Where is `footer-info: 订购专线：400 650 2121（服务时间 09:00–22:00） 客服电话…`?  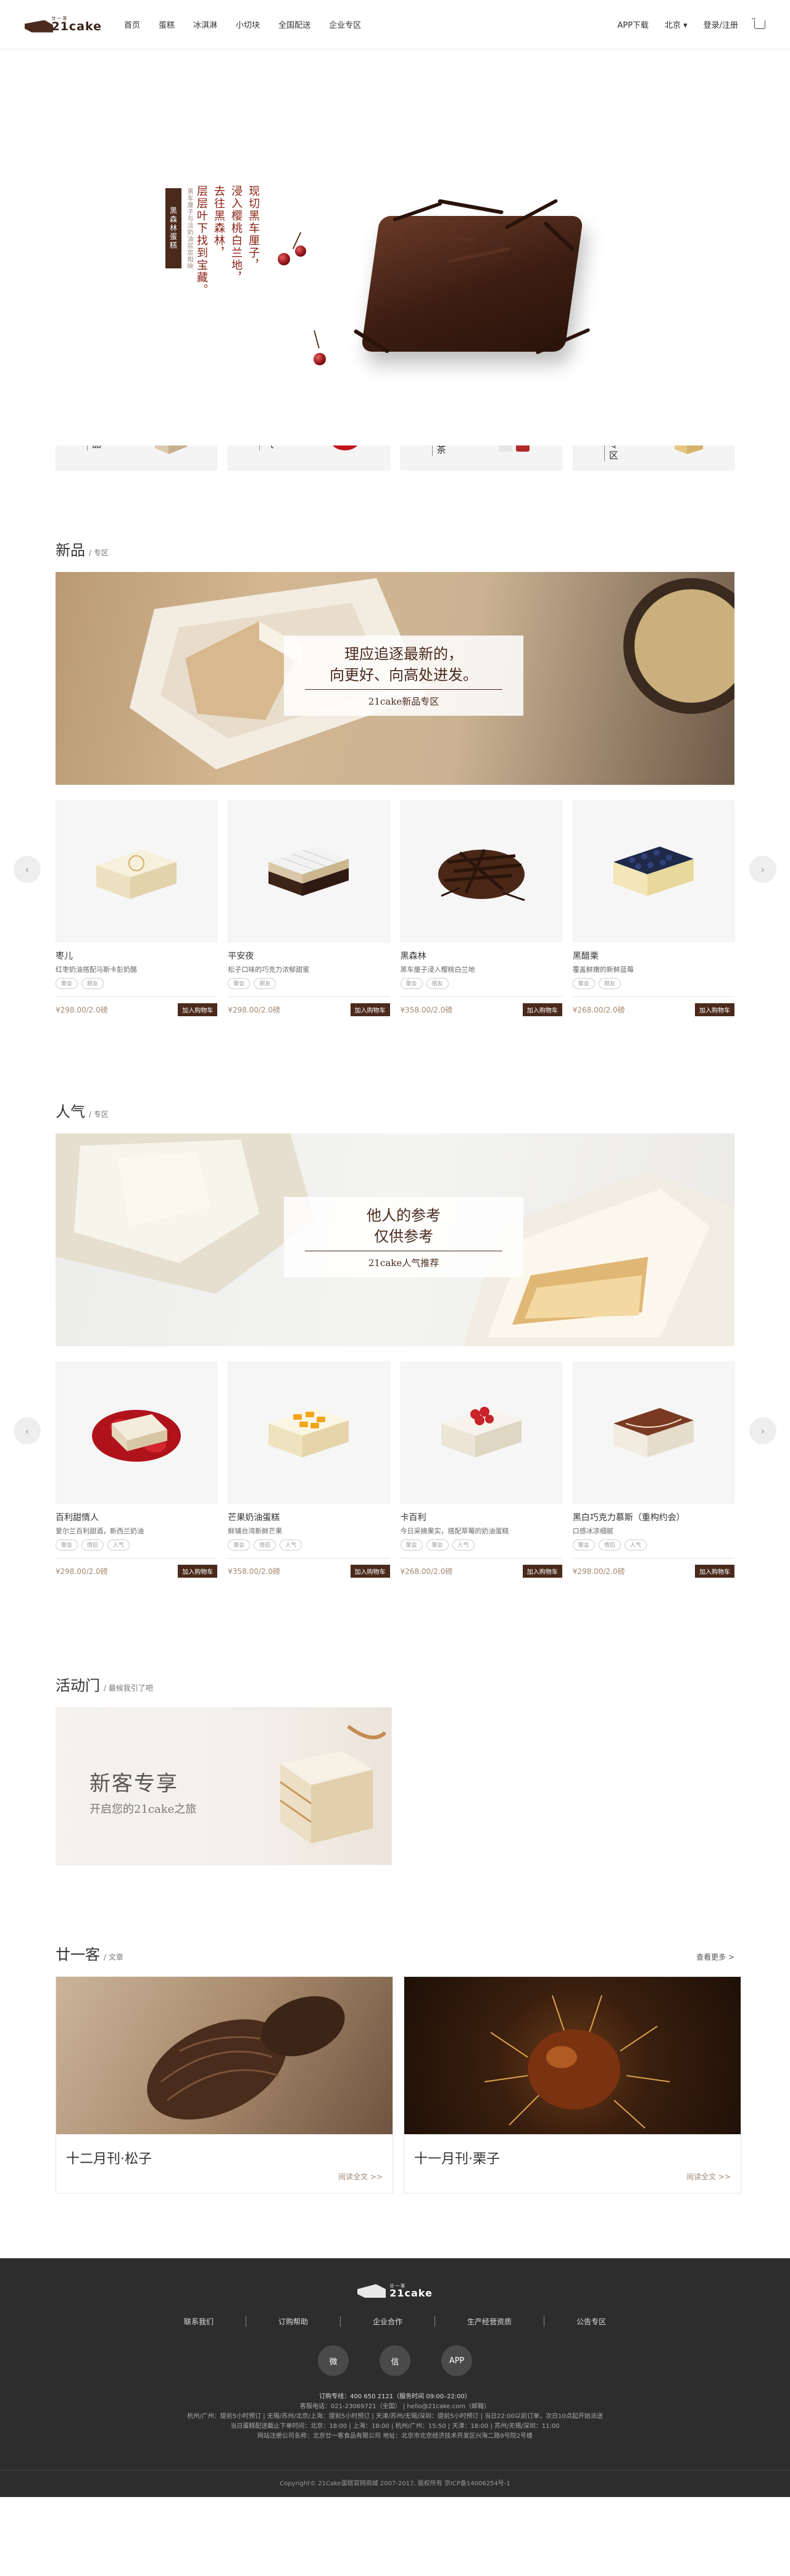
footer-info: 订购专线：400 650 2121（服务时间 09:00–22:00） 客服电话… is located at coordinates (395, 2416).